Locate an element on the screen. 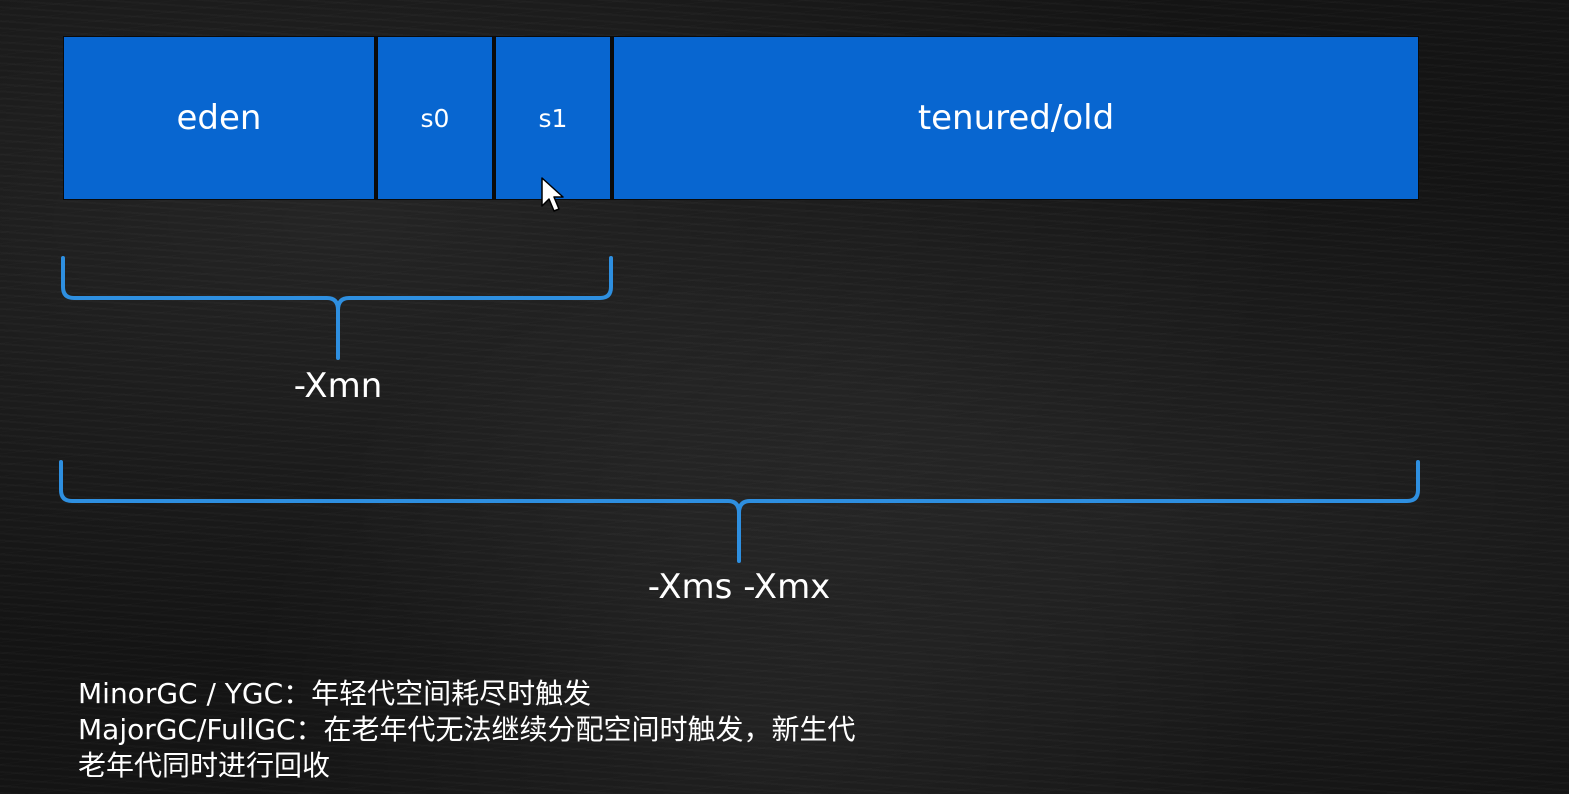  mouse-pointer-icon is located at coordinates (552, 194).